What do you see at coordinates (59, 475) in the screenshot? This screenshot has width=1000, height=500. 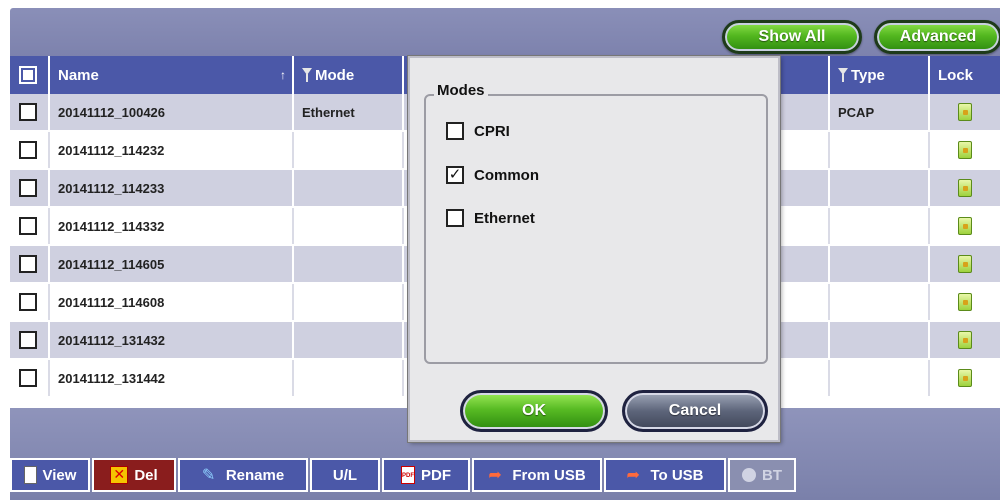 I see `view-button-label: View` at bounding box center [59, 475].